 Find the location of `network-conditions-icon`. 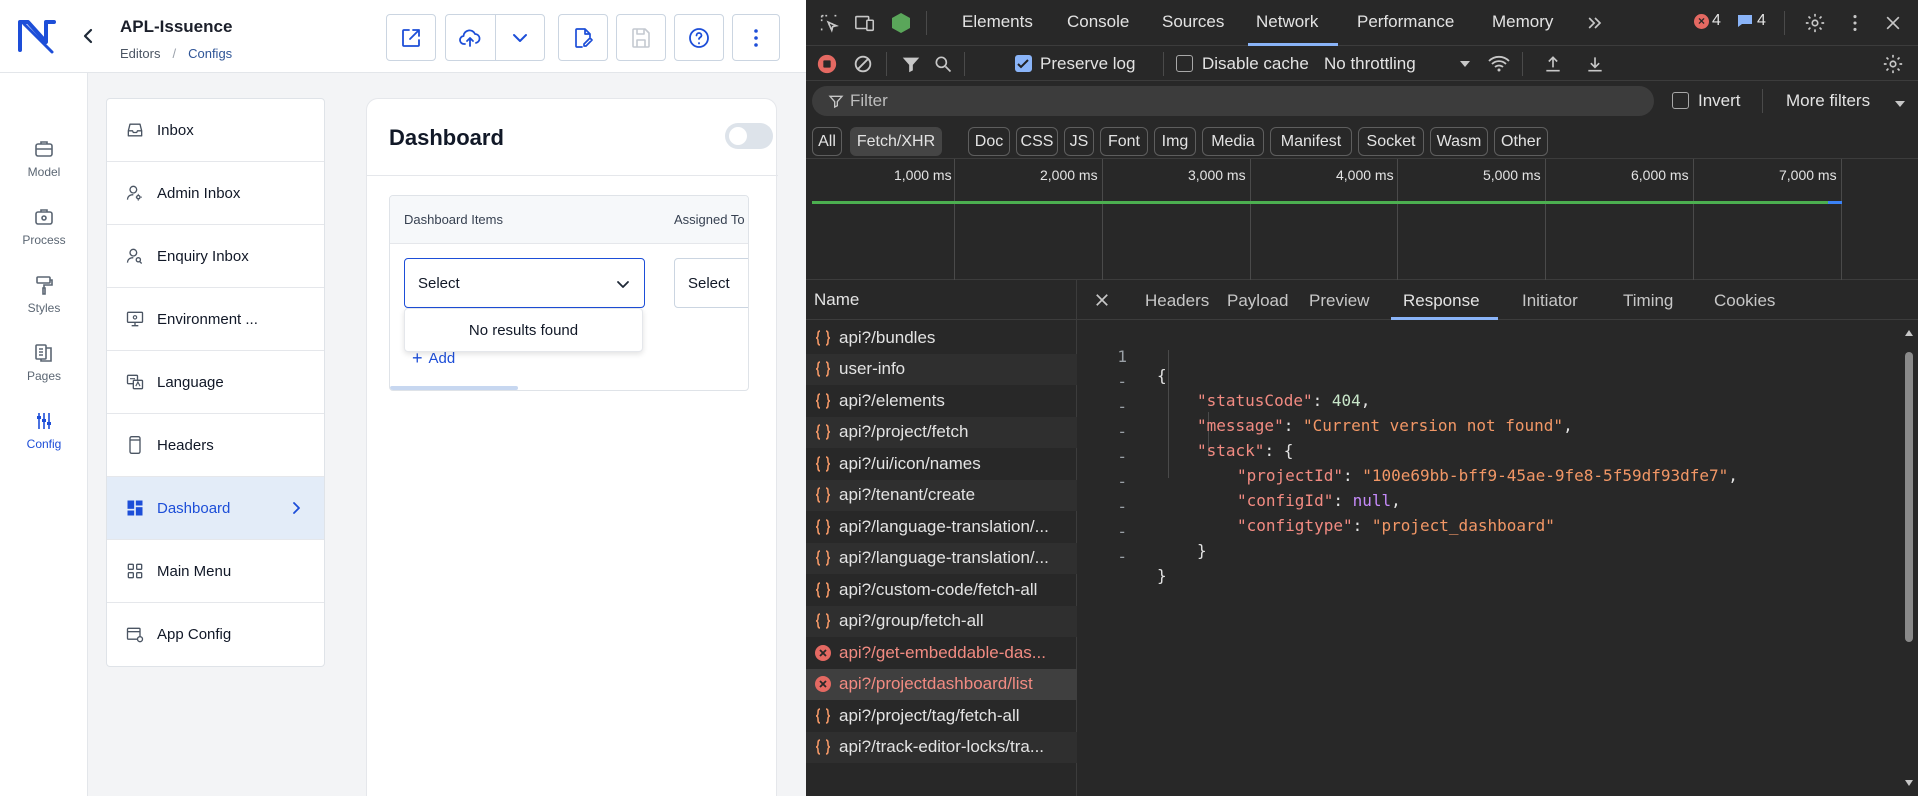

network-conditions-icon is located at coordinates (1499, 64).